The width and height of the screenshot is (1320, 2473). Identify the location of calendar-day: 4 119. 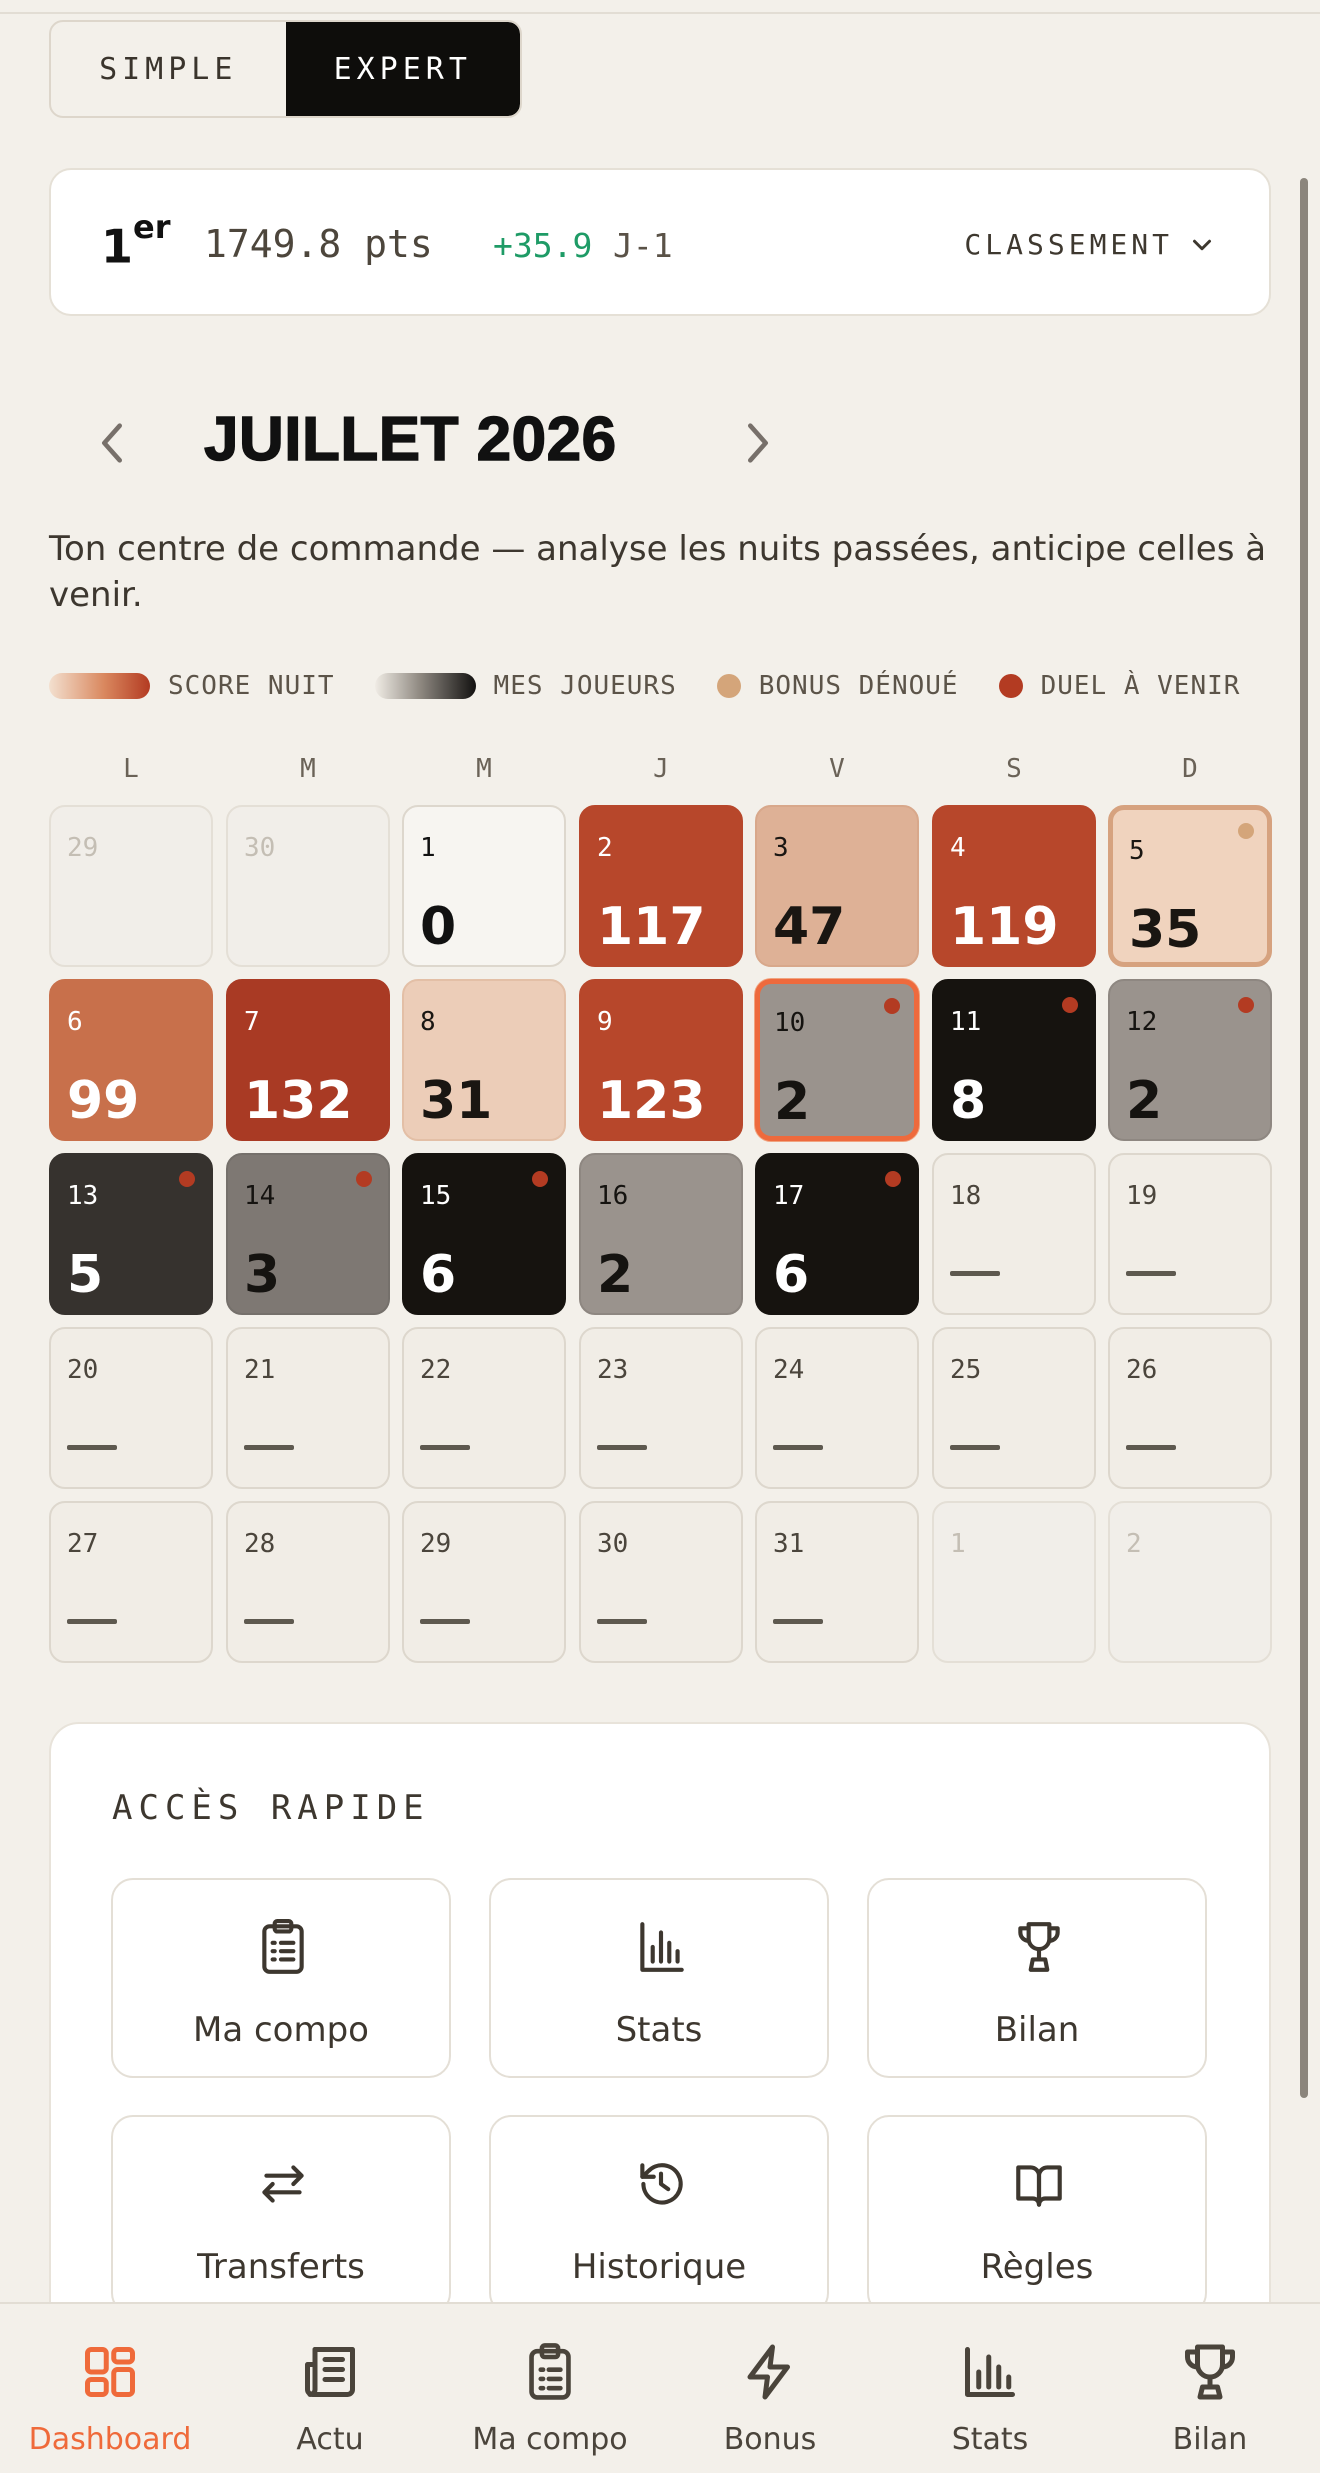
(1014, 886).